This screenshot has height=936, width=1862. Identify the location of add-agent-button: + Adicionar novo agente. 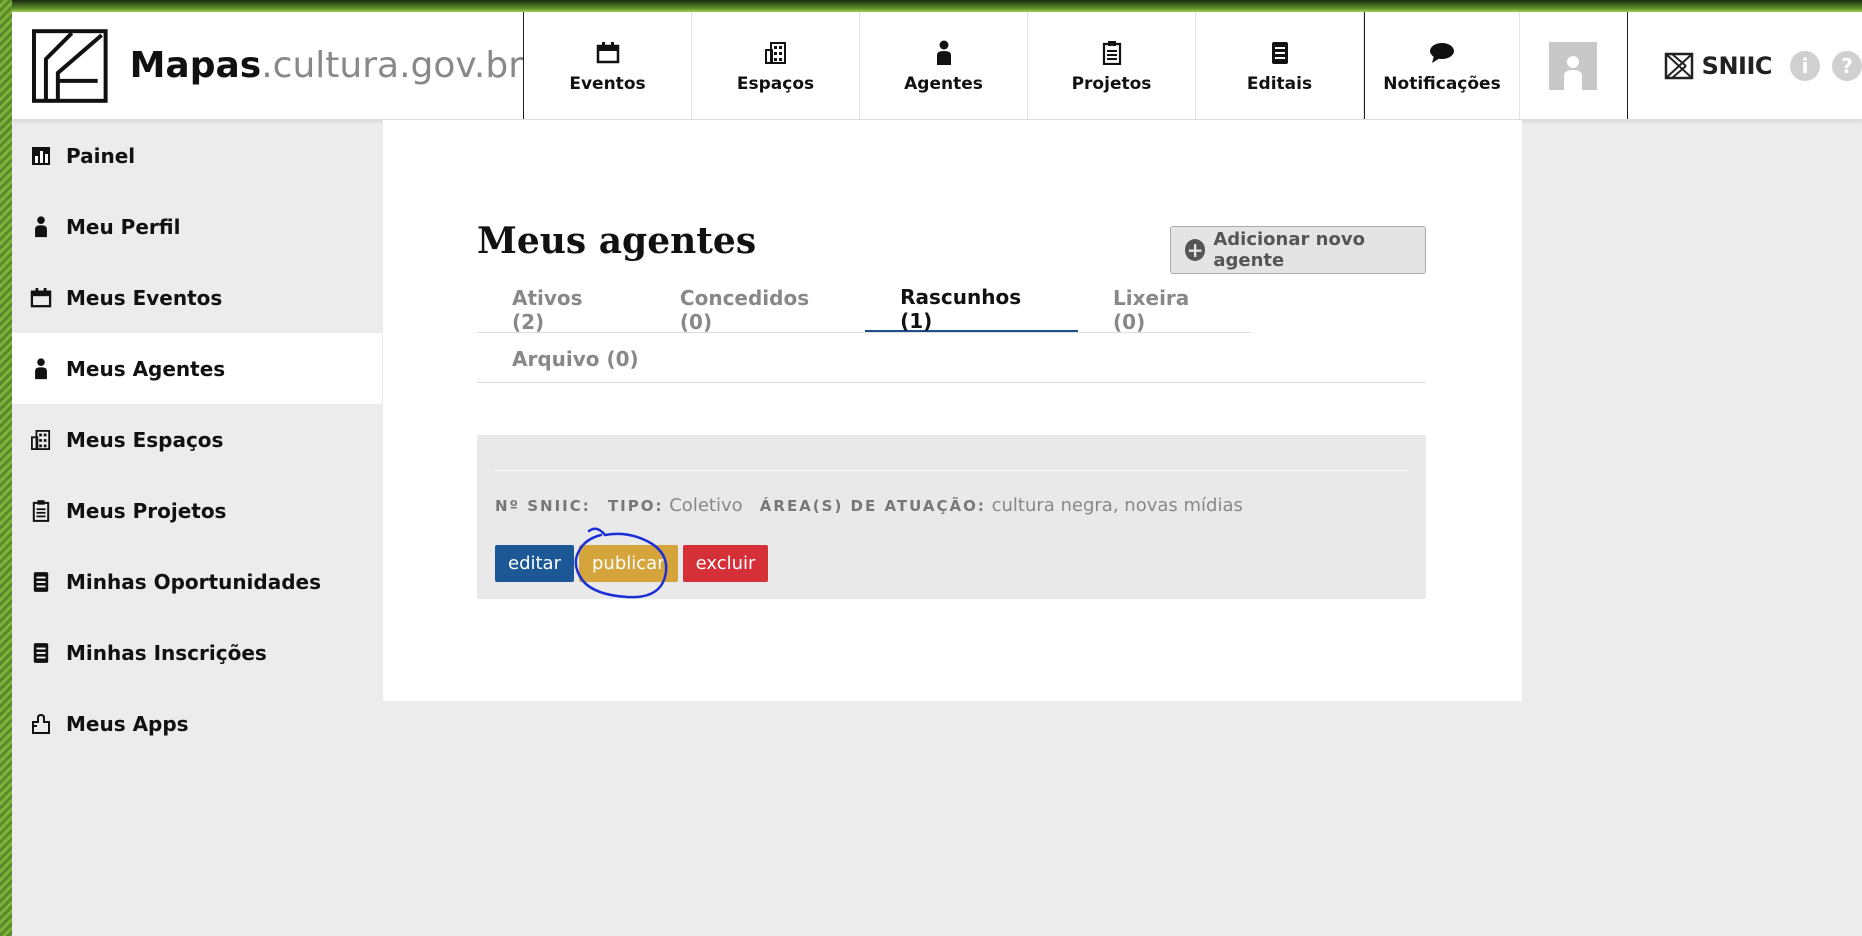
(1298, 250).